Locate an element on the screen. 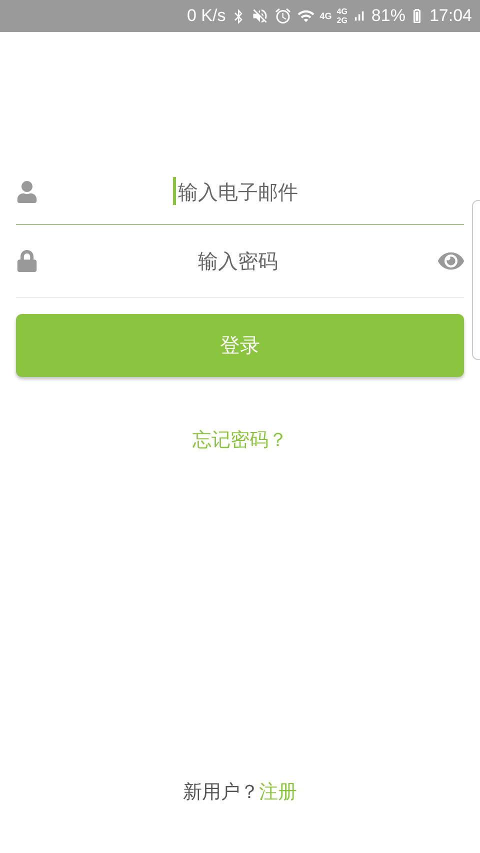 The image size is (480, 853). email-field: 输入电子邮件 is located at coordinates (238, 192).